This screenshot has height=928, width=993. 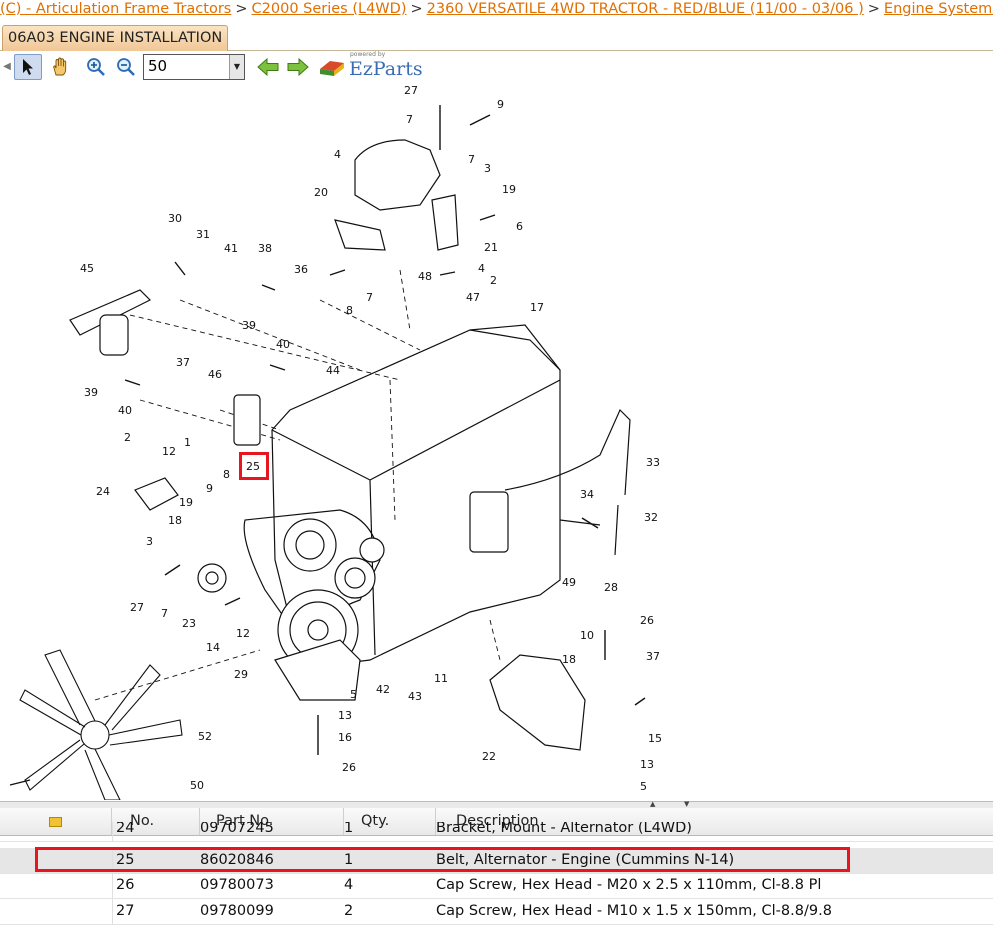 What do you see at coordinates (383, 689) in the screenshot?
I see `svg-text: 42` at bounding box center [383, 689].